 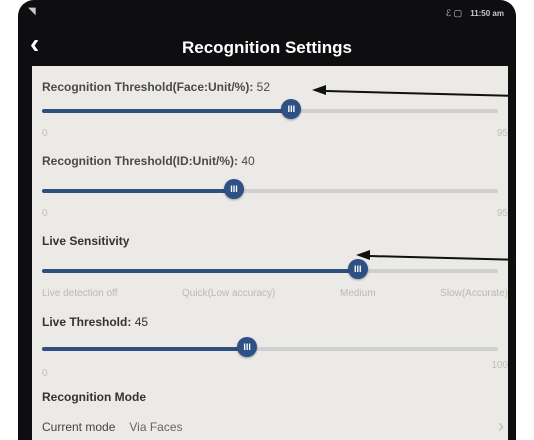 What do you see at coordinates (248, 161) in the screenshot?
I see `id-threshold-value: 40` at bounding box center [248, 161].